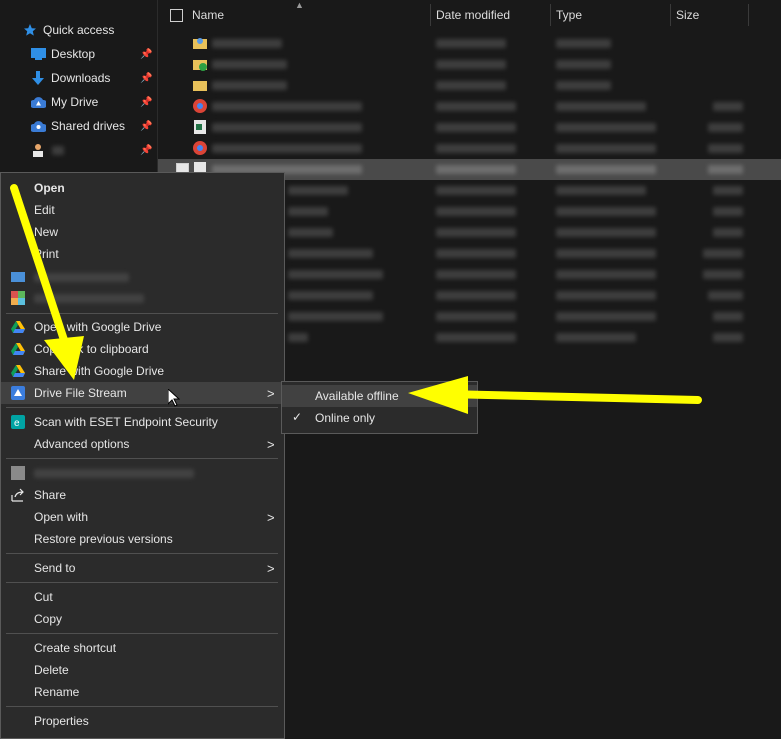 The image size is (781, 739). I want to click on nav-item-redacted: 📌, so click(78, 150).